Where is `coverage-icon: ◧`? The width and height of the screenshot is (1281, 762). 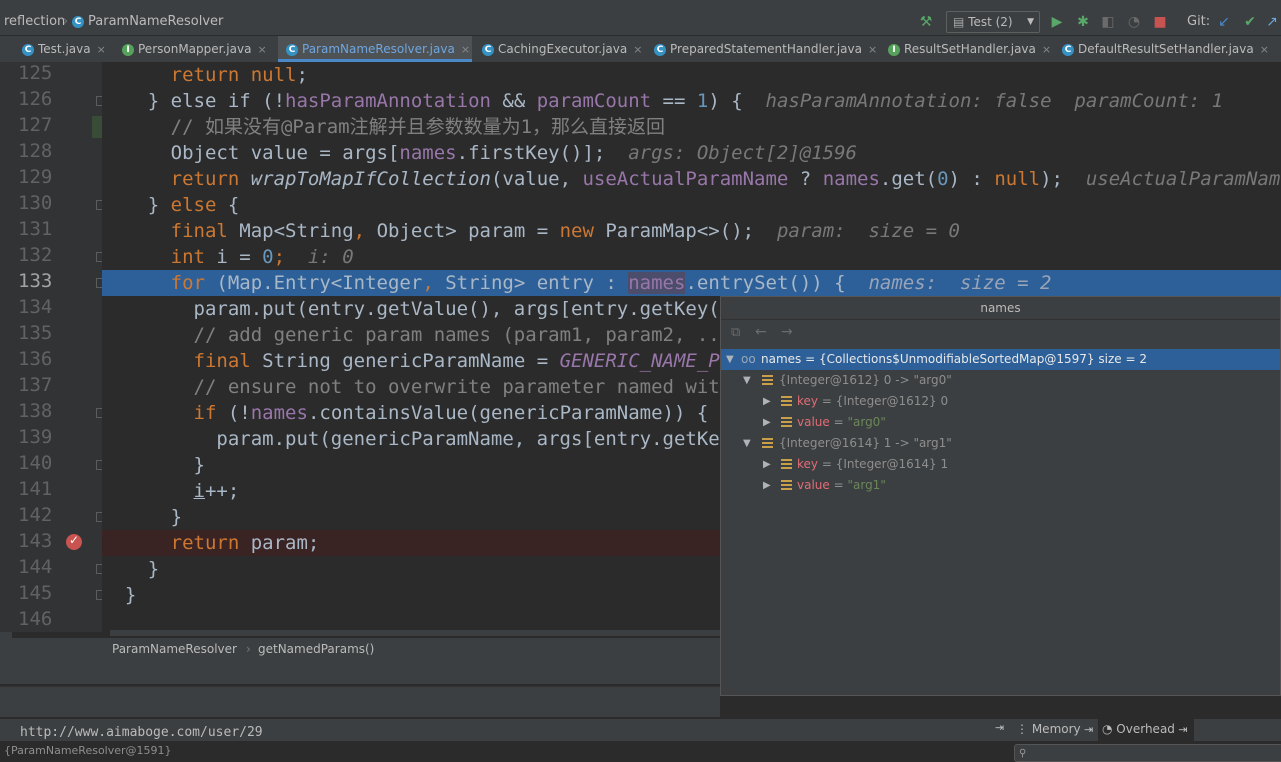
coverage-icon: ◧ is located at coordinates (1108, 22).